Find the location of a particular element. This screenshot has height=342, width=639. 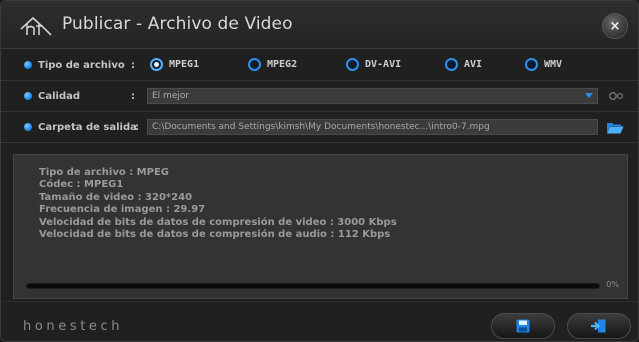

gear-icon is located at coordinates (616, 96).